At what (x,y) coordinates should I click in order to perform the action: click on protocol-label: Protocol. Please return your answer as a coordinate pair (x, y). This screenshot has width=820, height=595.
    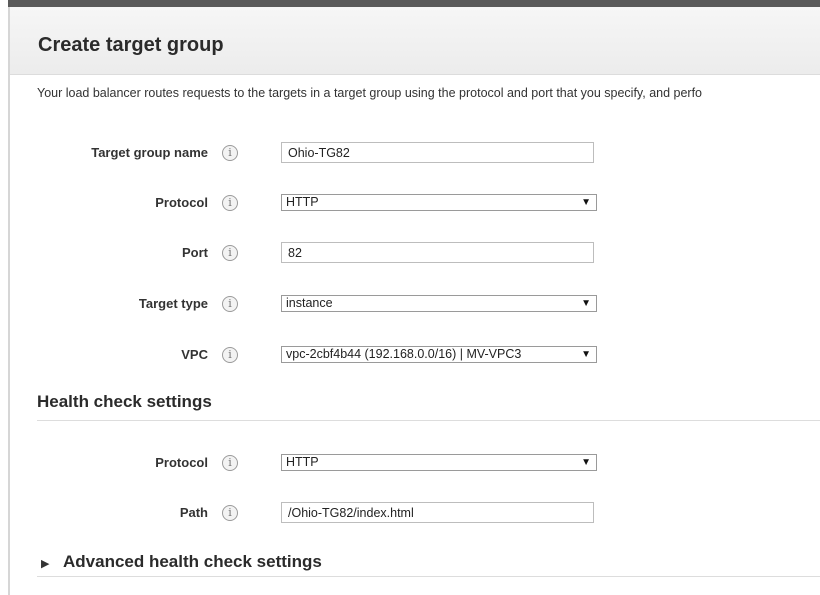
    Looking at the image, I should click on (181, 202).